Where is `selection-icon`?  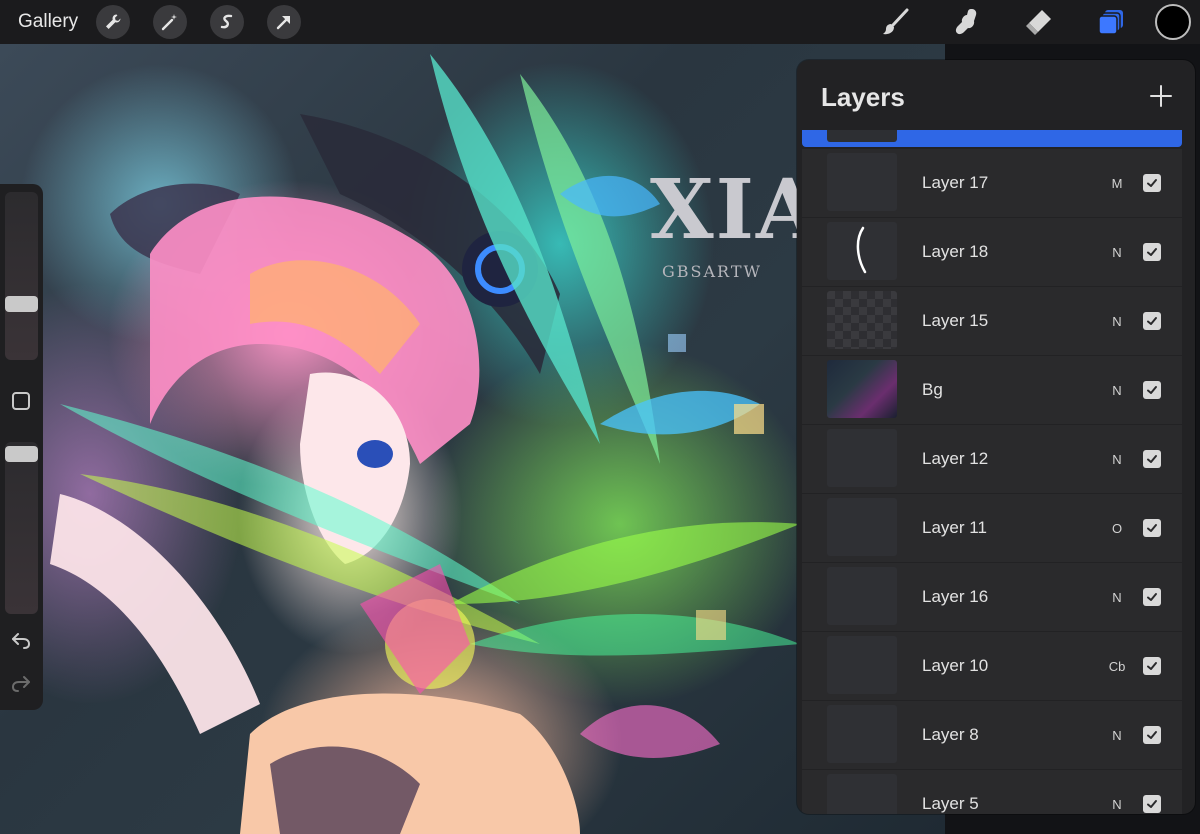
selection-icon is located at coordinates (226, 21).